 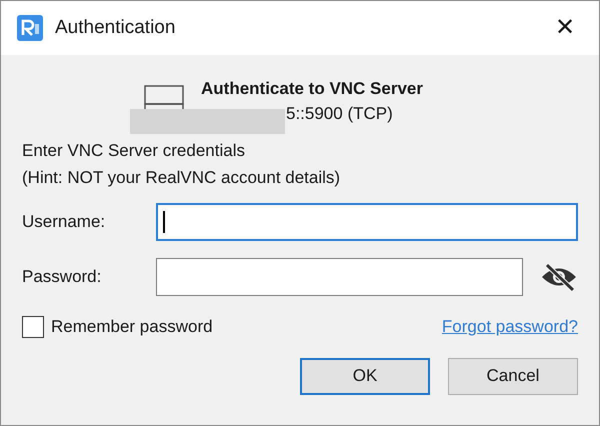 What do you see at coordinates (62, 277) in the screenshot?
I see `field-label: Password:` at bounding box center [62, 277].